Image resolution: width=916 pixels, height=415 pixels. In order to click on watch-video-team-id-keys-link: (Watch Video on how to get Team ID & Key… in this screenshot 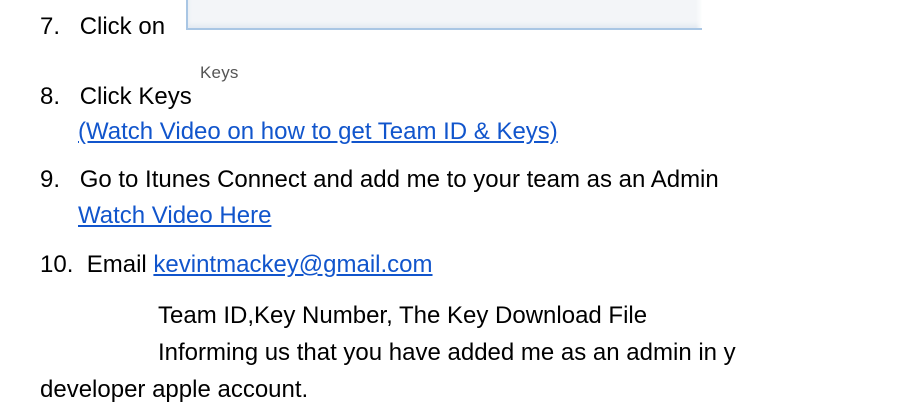, I will do `click(318, 131)`.